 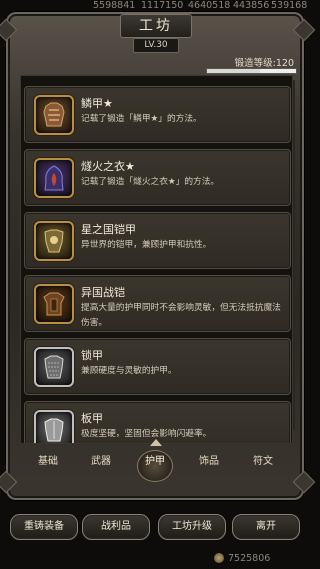 What do you see at coordinates (156, 26) in the screenshot?
I see `page-title: 工坊` at bounding box center [156, 26].